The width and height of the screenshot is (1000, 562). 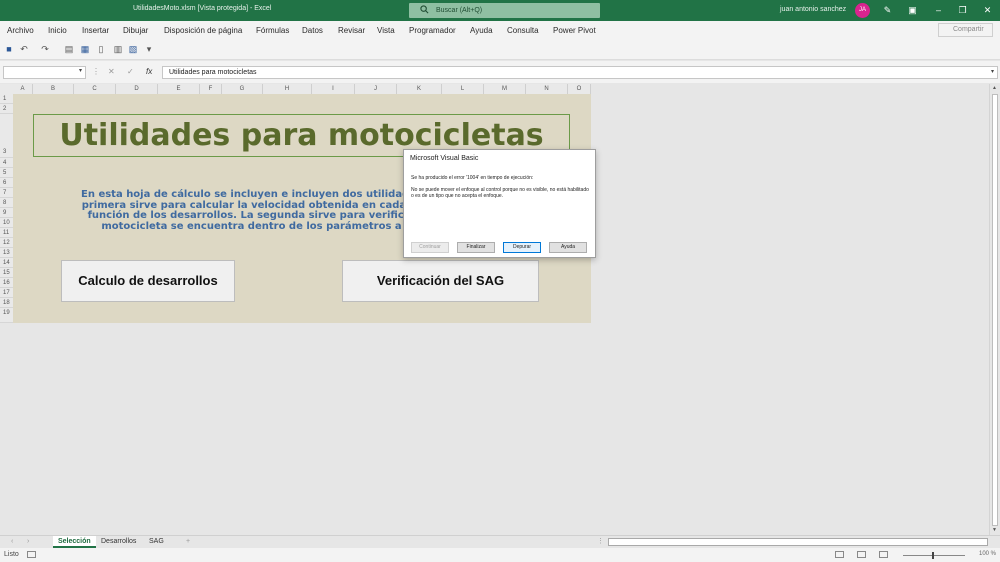 What do you see at coordinates (994, 530) in the screenshot?
I see `scroll-down-icon: ▼` at bounding box center [994, 530].